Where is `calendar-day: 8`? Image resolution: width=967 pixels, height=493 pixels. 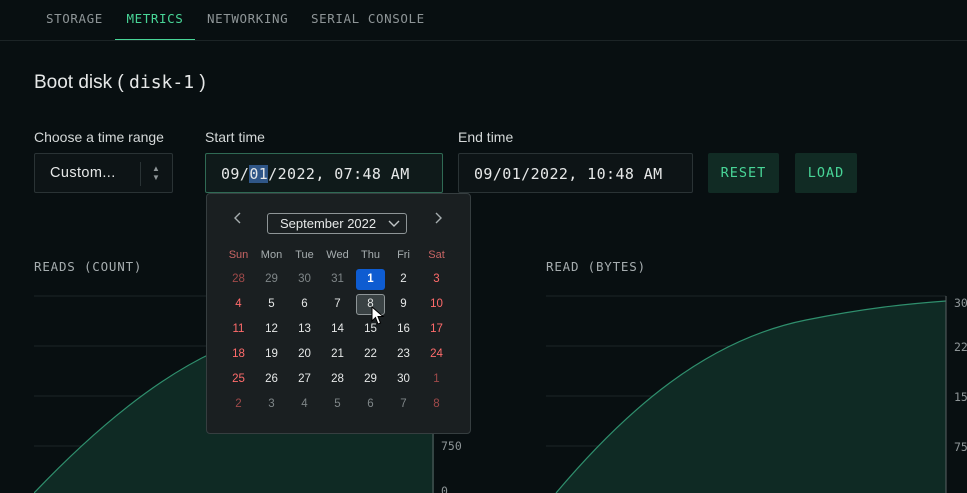 calendar-day: 8 is located at coordinates (436, 404).